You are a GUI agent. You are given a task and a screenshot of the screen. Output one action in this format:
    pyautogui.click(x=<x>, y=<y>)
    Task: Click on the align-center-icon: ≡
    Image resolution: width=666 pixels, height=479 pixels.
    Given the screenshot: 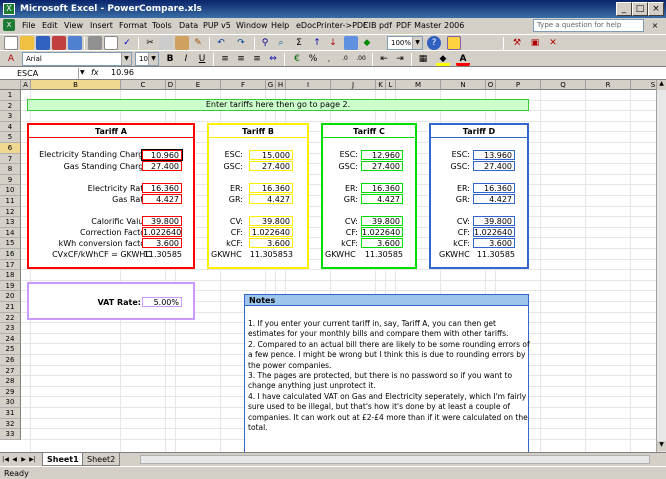 What is the action you would take?
    pyautogui.click(x=241, y=59)
    